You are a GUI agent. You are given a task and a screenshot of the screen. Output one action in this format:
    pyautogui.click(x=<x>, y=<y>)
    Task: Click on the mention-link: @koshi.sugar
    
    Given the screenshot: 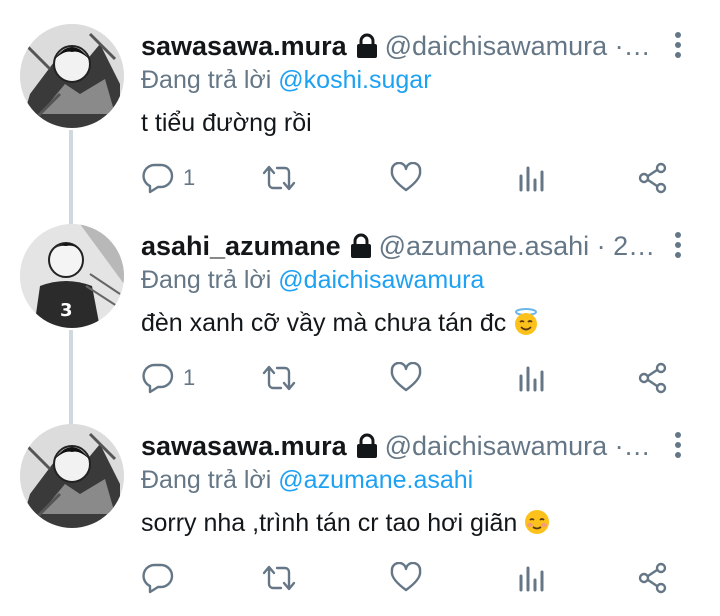 What is the action you would take?
    pyautogui.click(x=354, y=80)
    